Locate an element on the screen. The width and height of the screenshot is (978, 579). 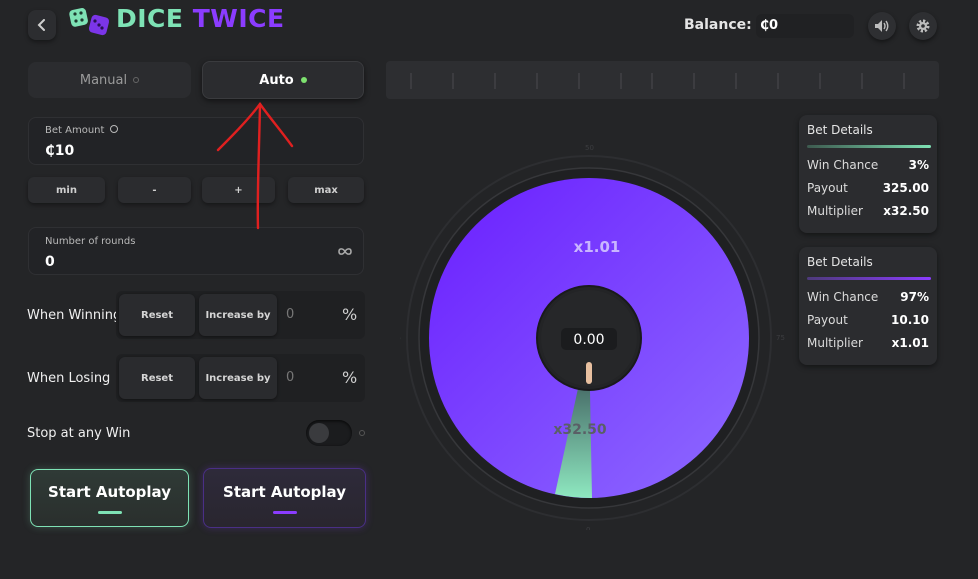
bet-details-green-title: Bet Details is located at coordinates (840, 130).